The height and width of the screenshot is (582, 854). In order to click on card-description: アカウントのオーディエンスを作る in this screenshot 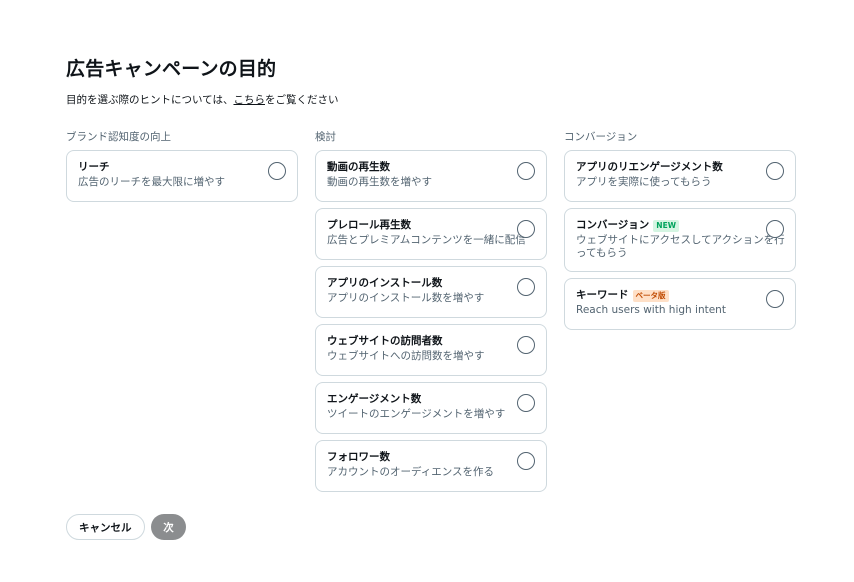, I will do `click(411, 472)`.